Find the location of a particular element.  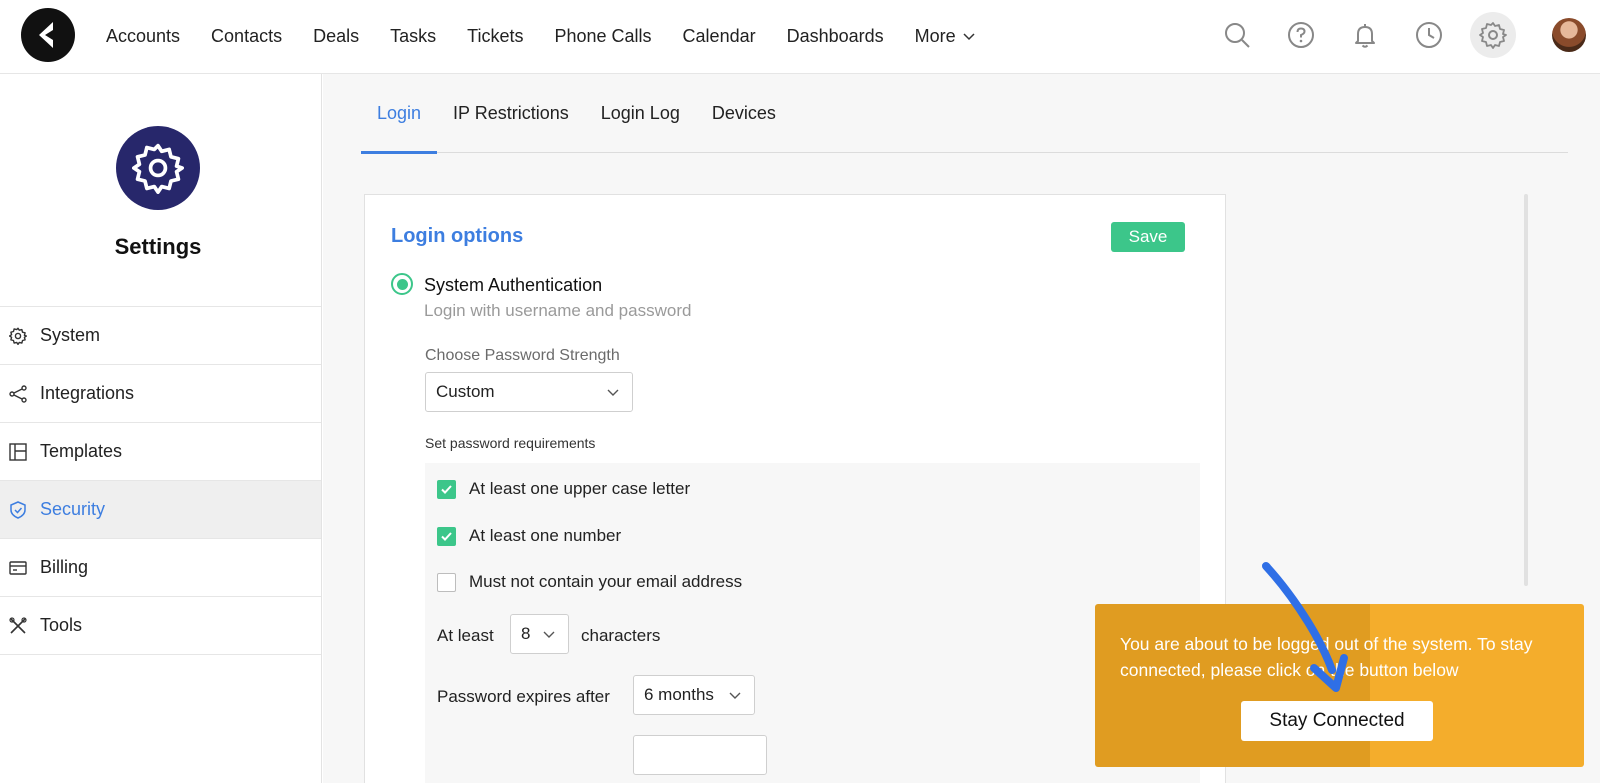

shield-icon is located at coordinates (18, 510).